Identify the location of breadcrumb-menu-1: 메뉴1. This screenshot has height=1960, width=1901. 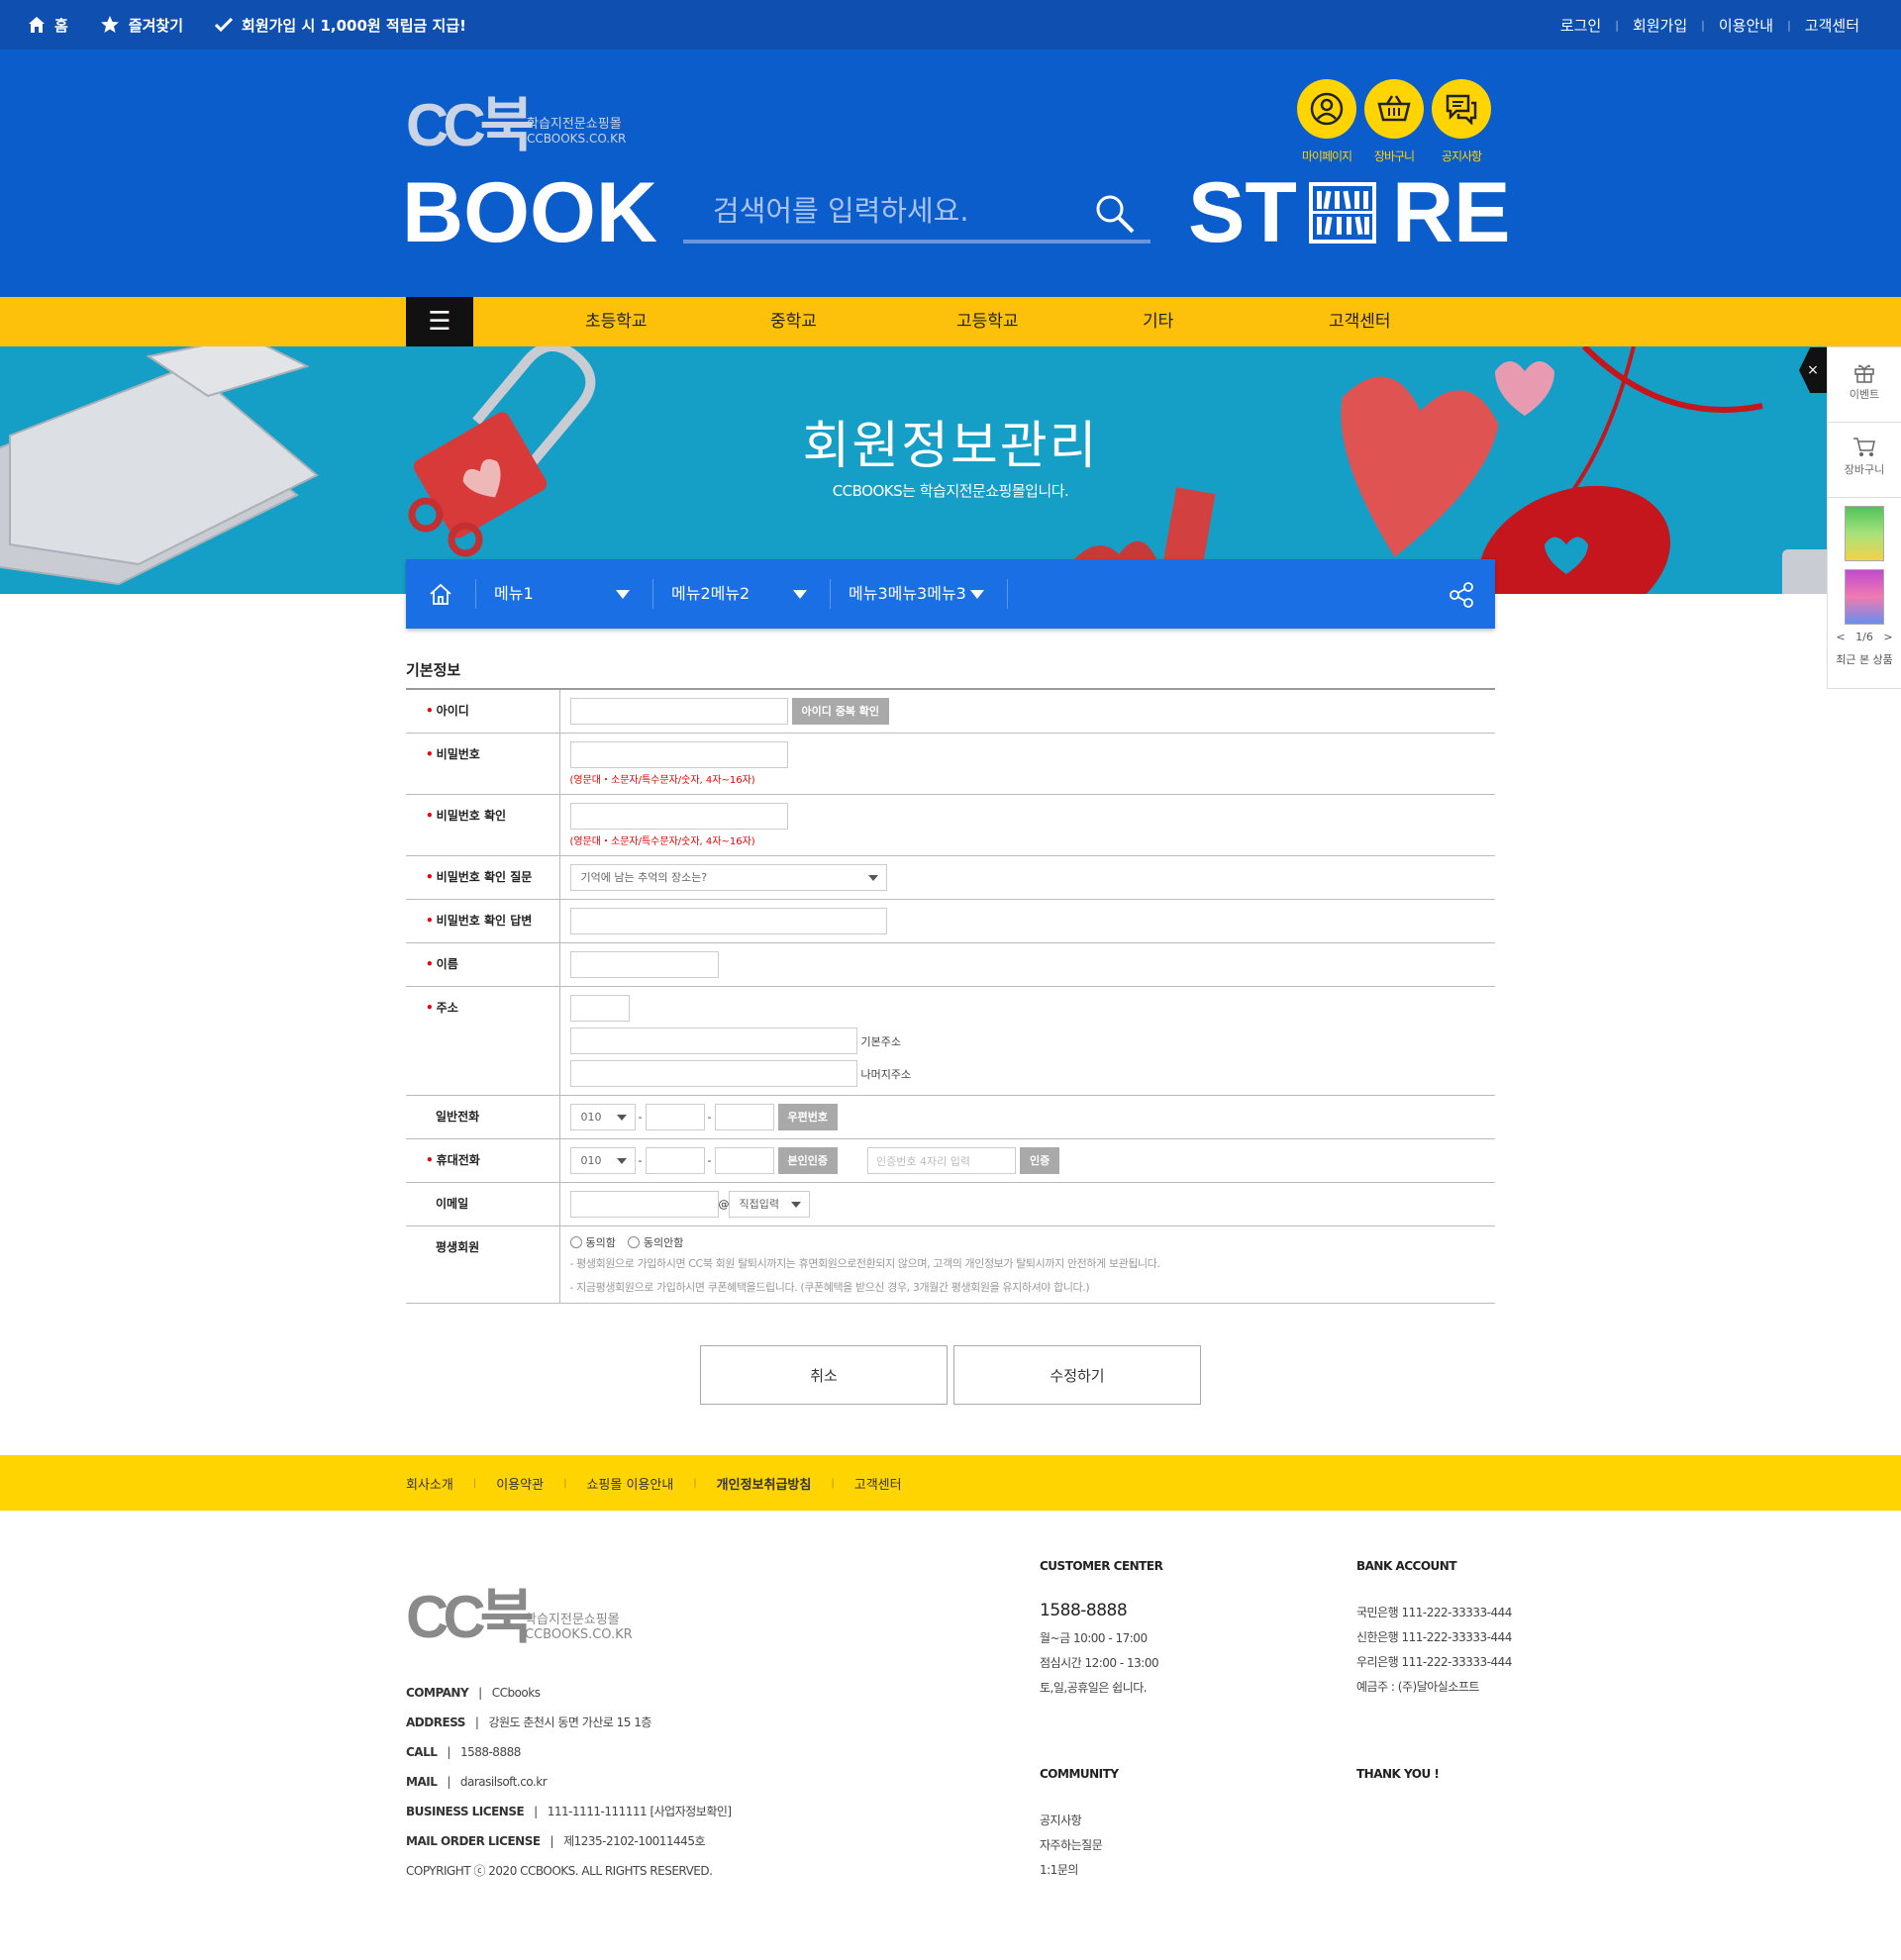
(514, 594).